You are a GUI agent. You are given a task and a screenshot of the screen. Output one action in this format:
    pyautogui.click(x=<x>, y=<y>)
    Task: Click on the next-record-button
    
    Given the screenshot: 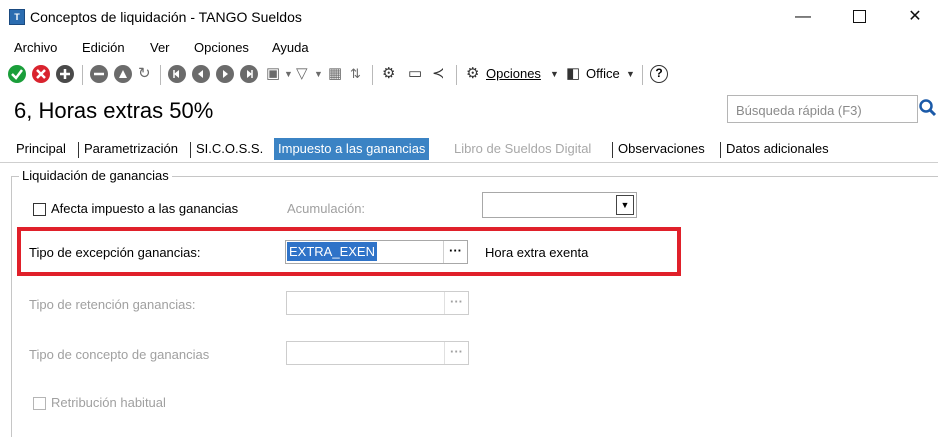 What is the action you would take?
    pyautogui.click(x=225, y=74)
    